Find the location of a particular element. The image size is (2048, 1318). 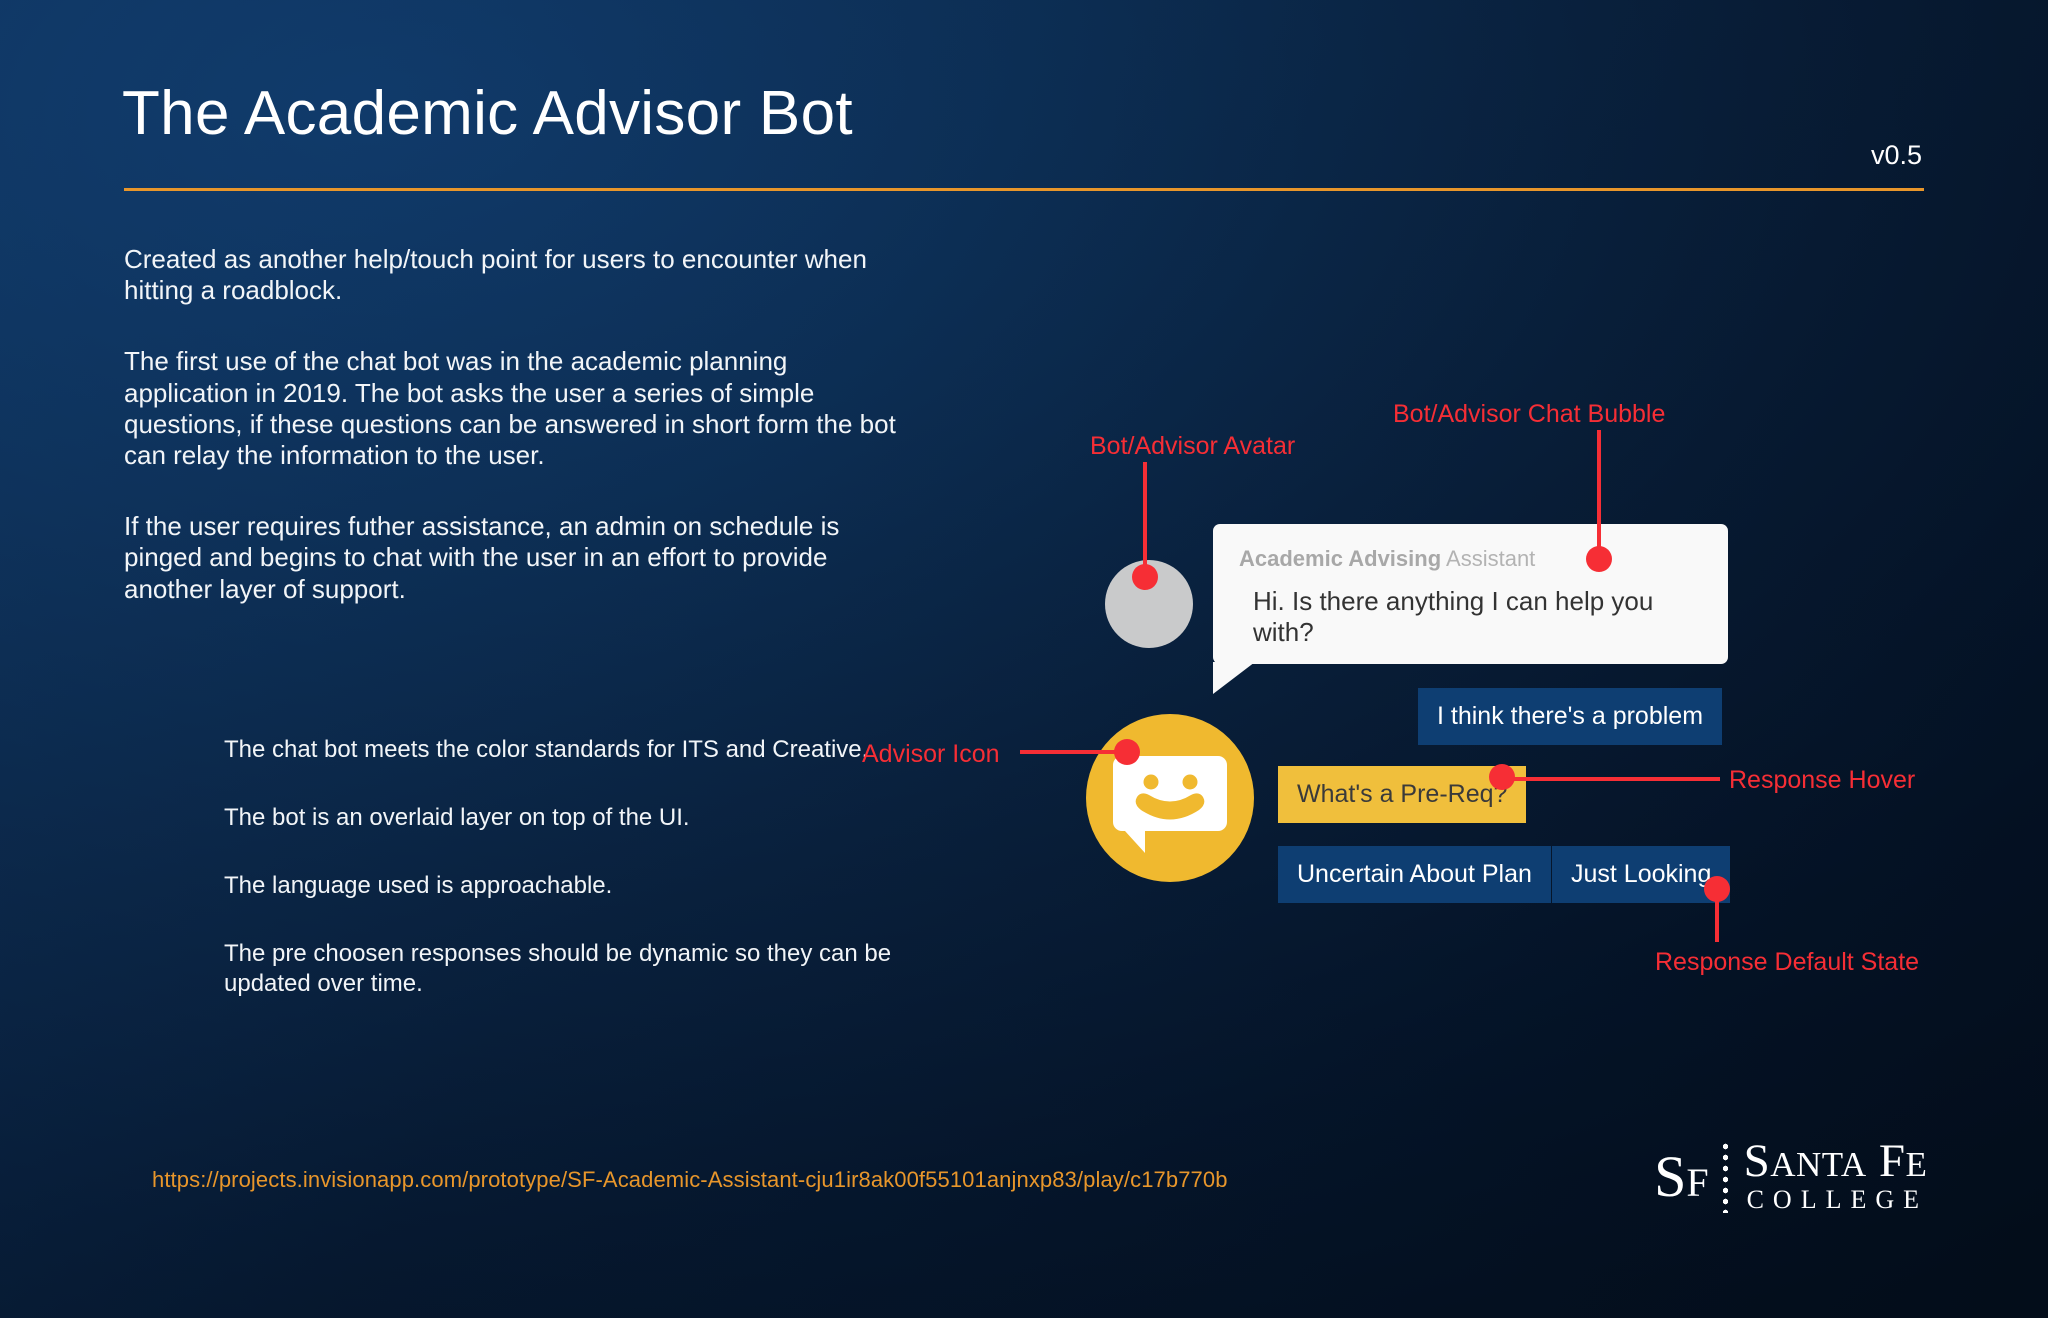

logo-name-line: SANTA FE is located at coordinates (1835, 1161).